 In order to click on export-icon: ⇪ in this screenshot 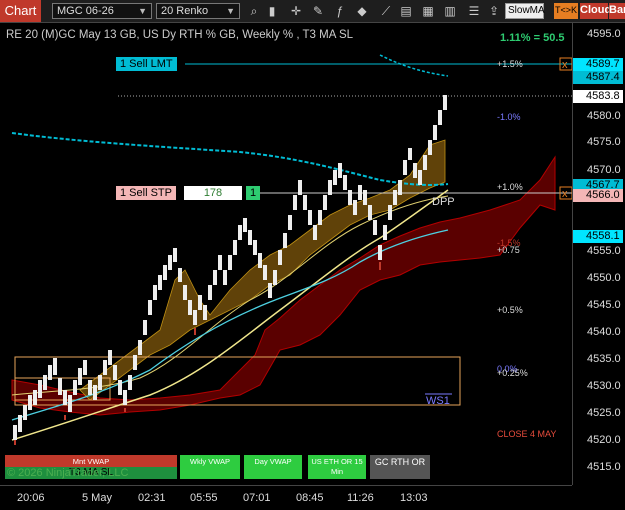, I will do `click(494, 11)`.